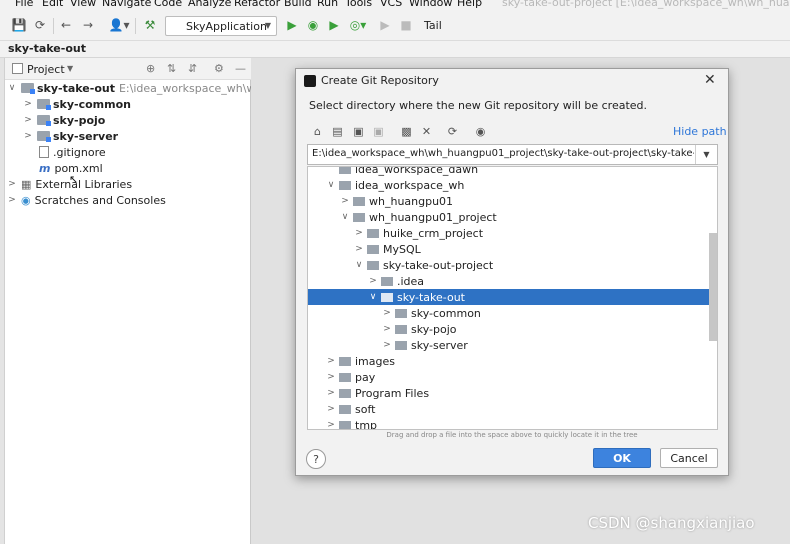 The height and width of the screenshot is (544, 790). What do you see at coordinates (521, 423) in the screenshot?
I see `tree-item: > tmp` at bounding box center [521, 423].